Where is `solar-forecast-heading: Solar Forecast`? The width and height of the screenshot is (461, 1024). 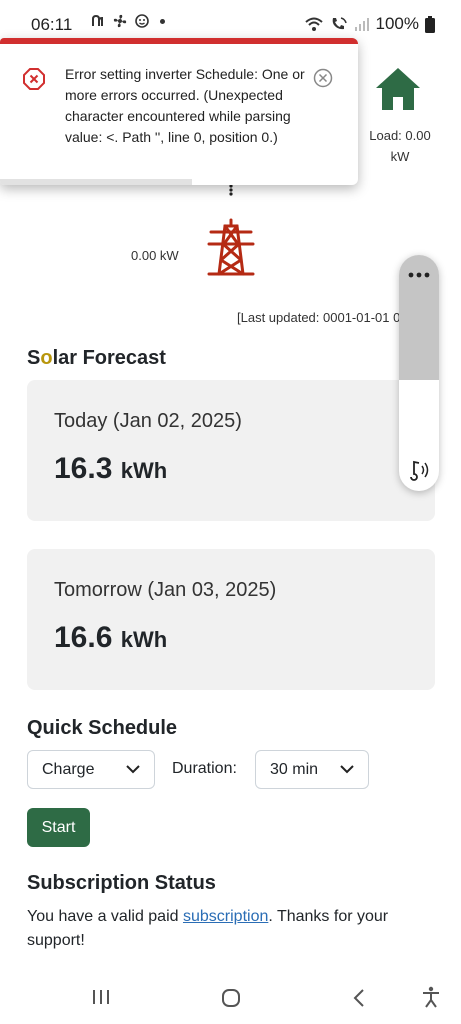
solar-forecast-heading: Solar Forecast is located at coordinates (96, 358).